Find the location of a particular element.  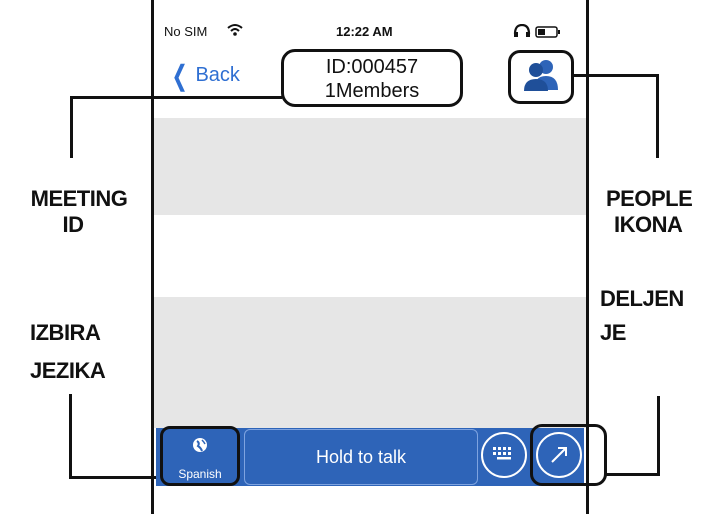

content-panel-top is located at coordinates (370, 166).